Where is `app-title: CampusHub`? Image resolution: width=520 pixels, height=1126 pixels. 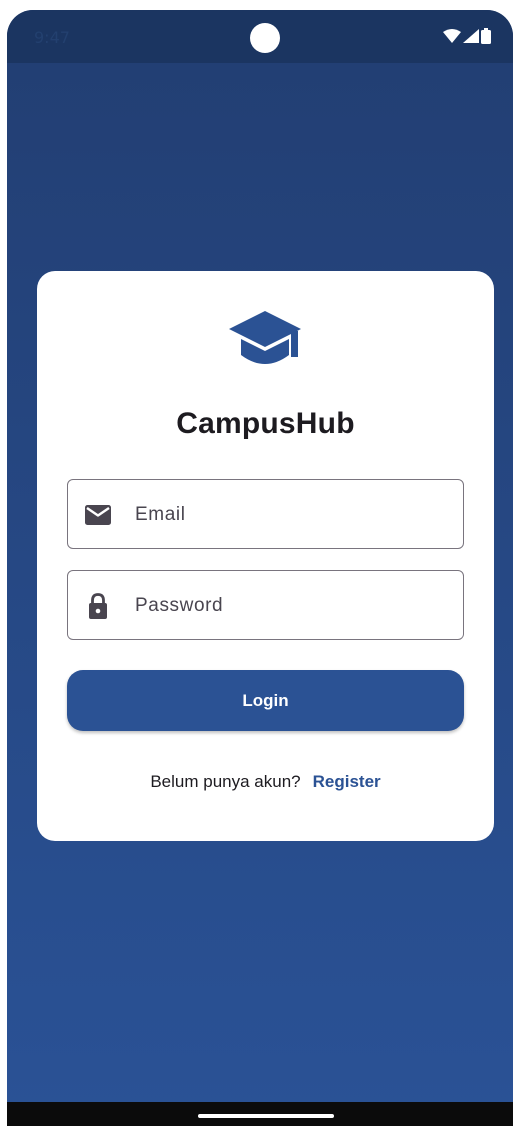
app-title: CampusHub is located at coordinates (265, 423).